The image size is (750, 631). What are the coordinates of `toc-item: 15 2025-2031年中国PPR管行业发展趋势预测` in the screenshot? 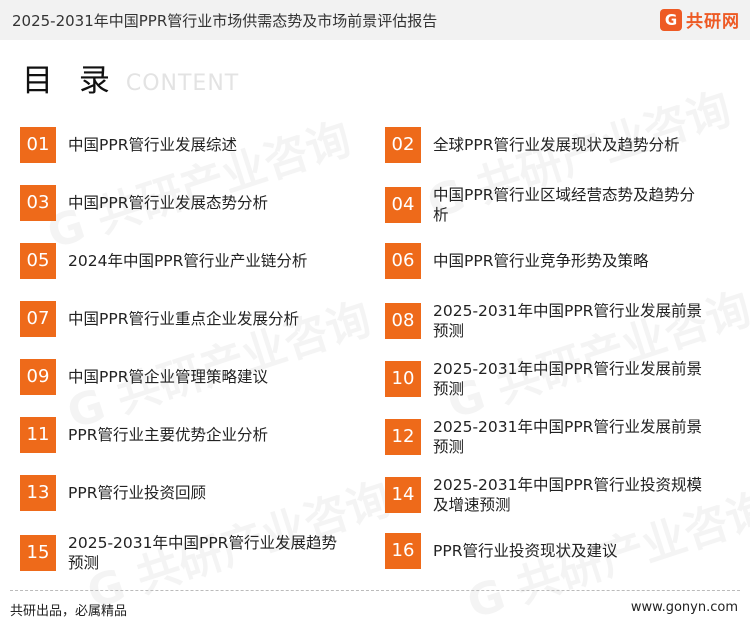 It's located at (185, 553).